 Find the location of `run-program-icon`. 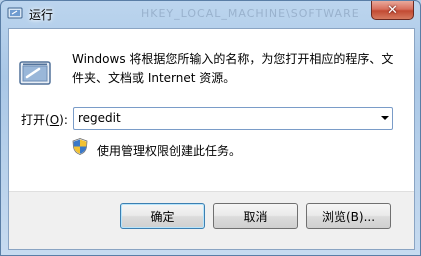

run-program-icon is located at coordinates (35, 73).